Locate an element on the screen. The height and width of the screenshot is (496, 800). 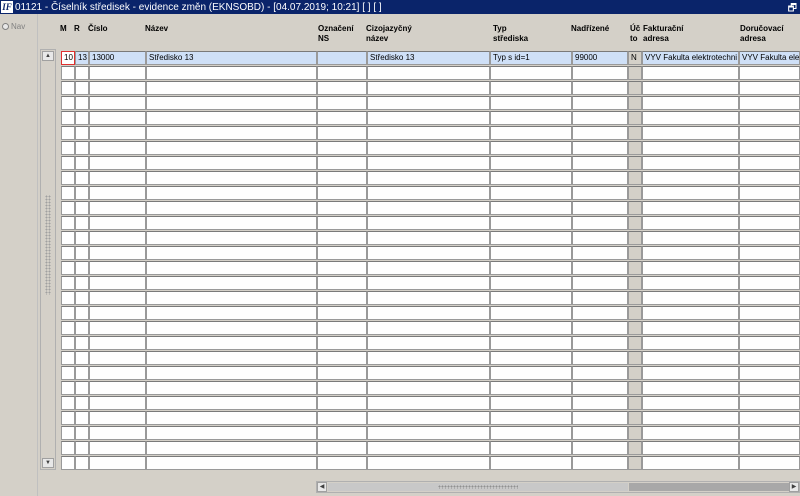
cell-dorucovaci: VYV Fakulta elek is located at coordinates (769, 58).